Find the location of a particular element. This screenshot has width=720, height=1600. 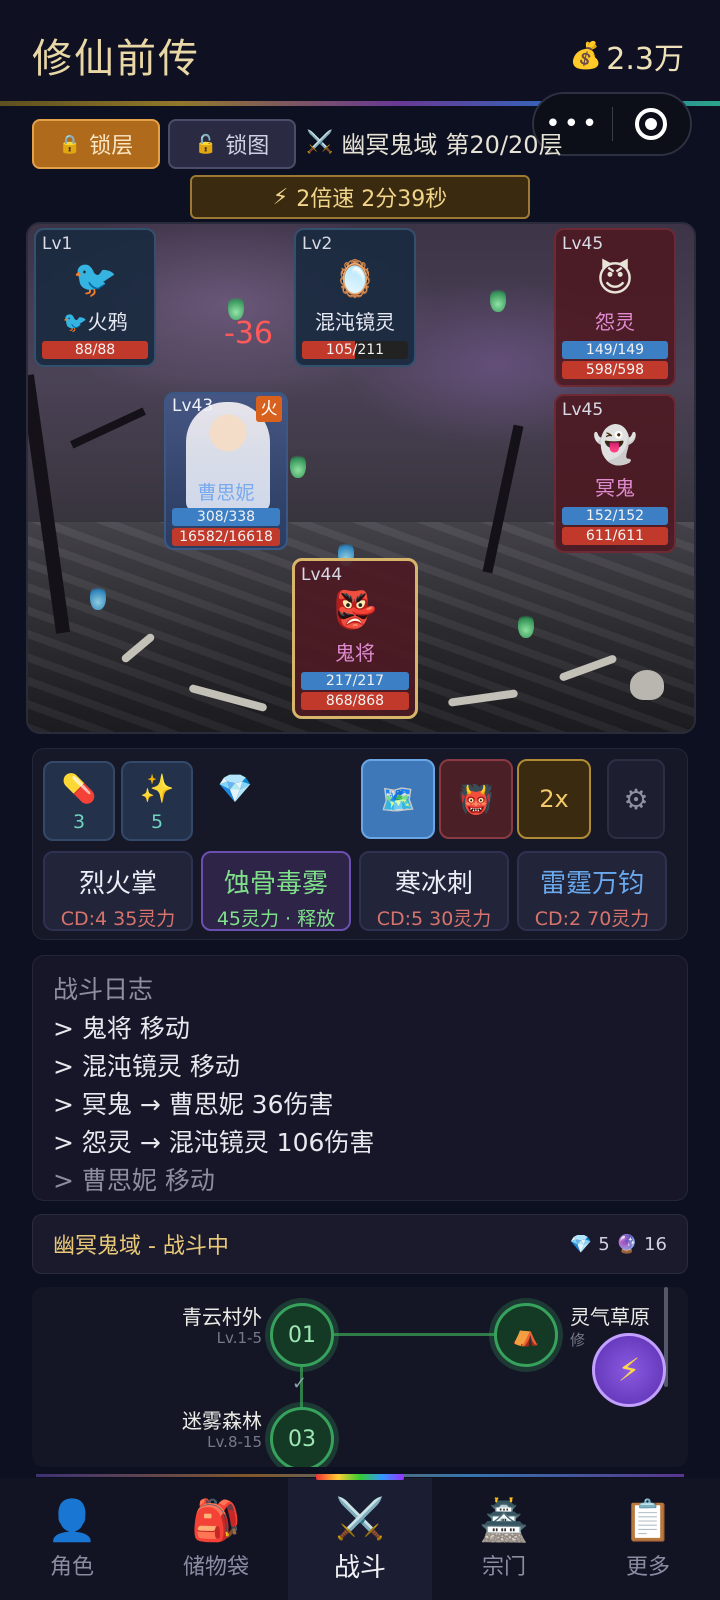

tab-sect: 🏯 宗门 is located at coordinates (504, 1539).